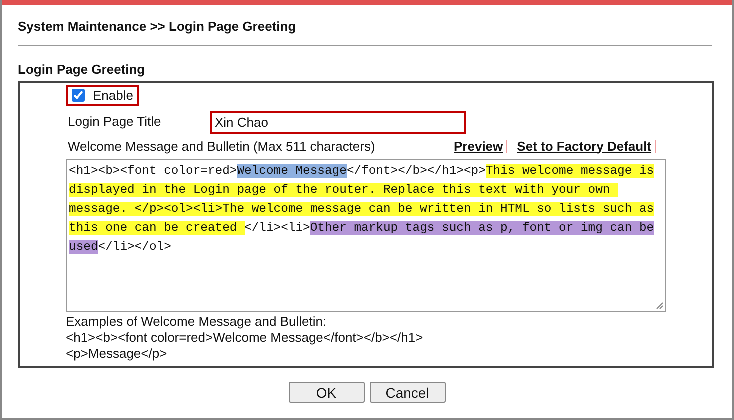  I want to click on example-text: <h1><b><font color=red>Welcome Message</font></b></h1>, so click(245, 338).